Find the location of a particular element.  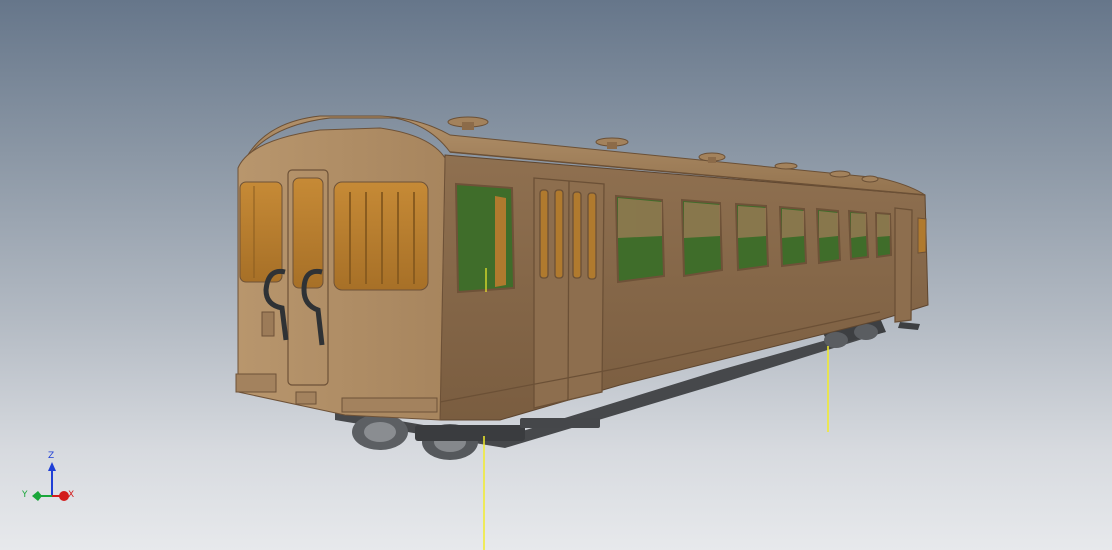

end-window-left is located at coordinates (261, 232).